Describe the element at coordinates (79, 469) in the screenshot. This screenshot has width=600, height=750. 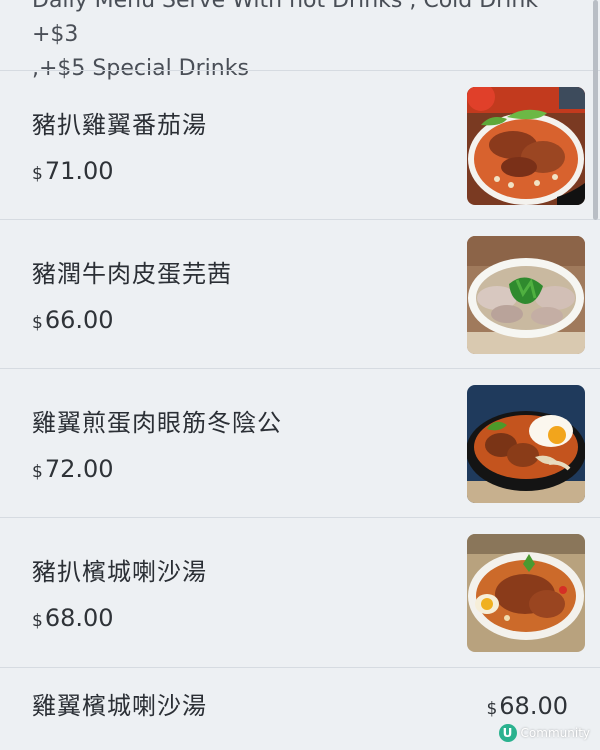
I see `price-value: 72.00` at that location.